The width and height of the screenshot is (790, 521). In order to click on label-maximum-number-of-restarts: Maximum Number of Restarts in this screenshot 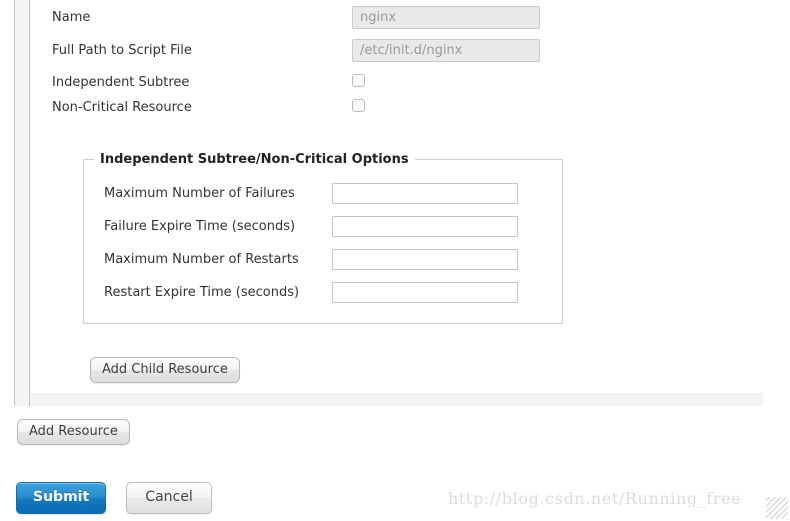, I will do `click(201, 259)`.